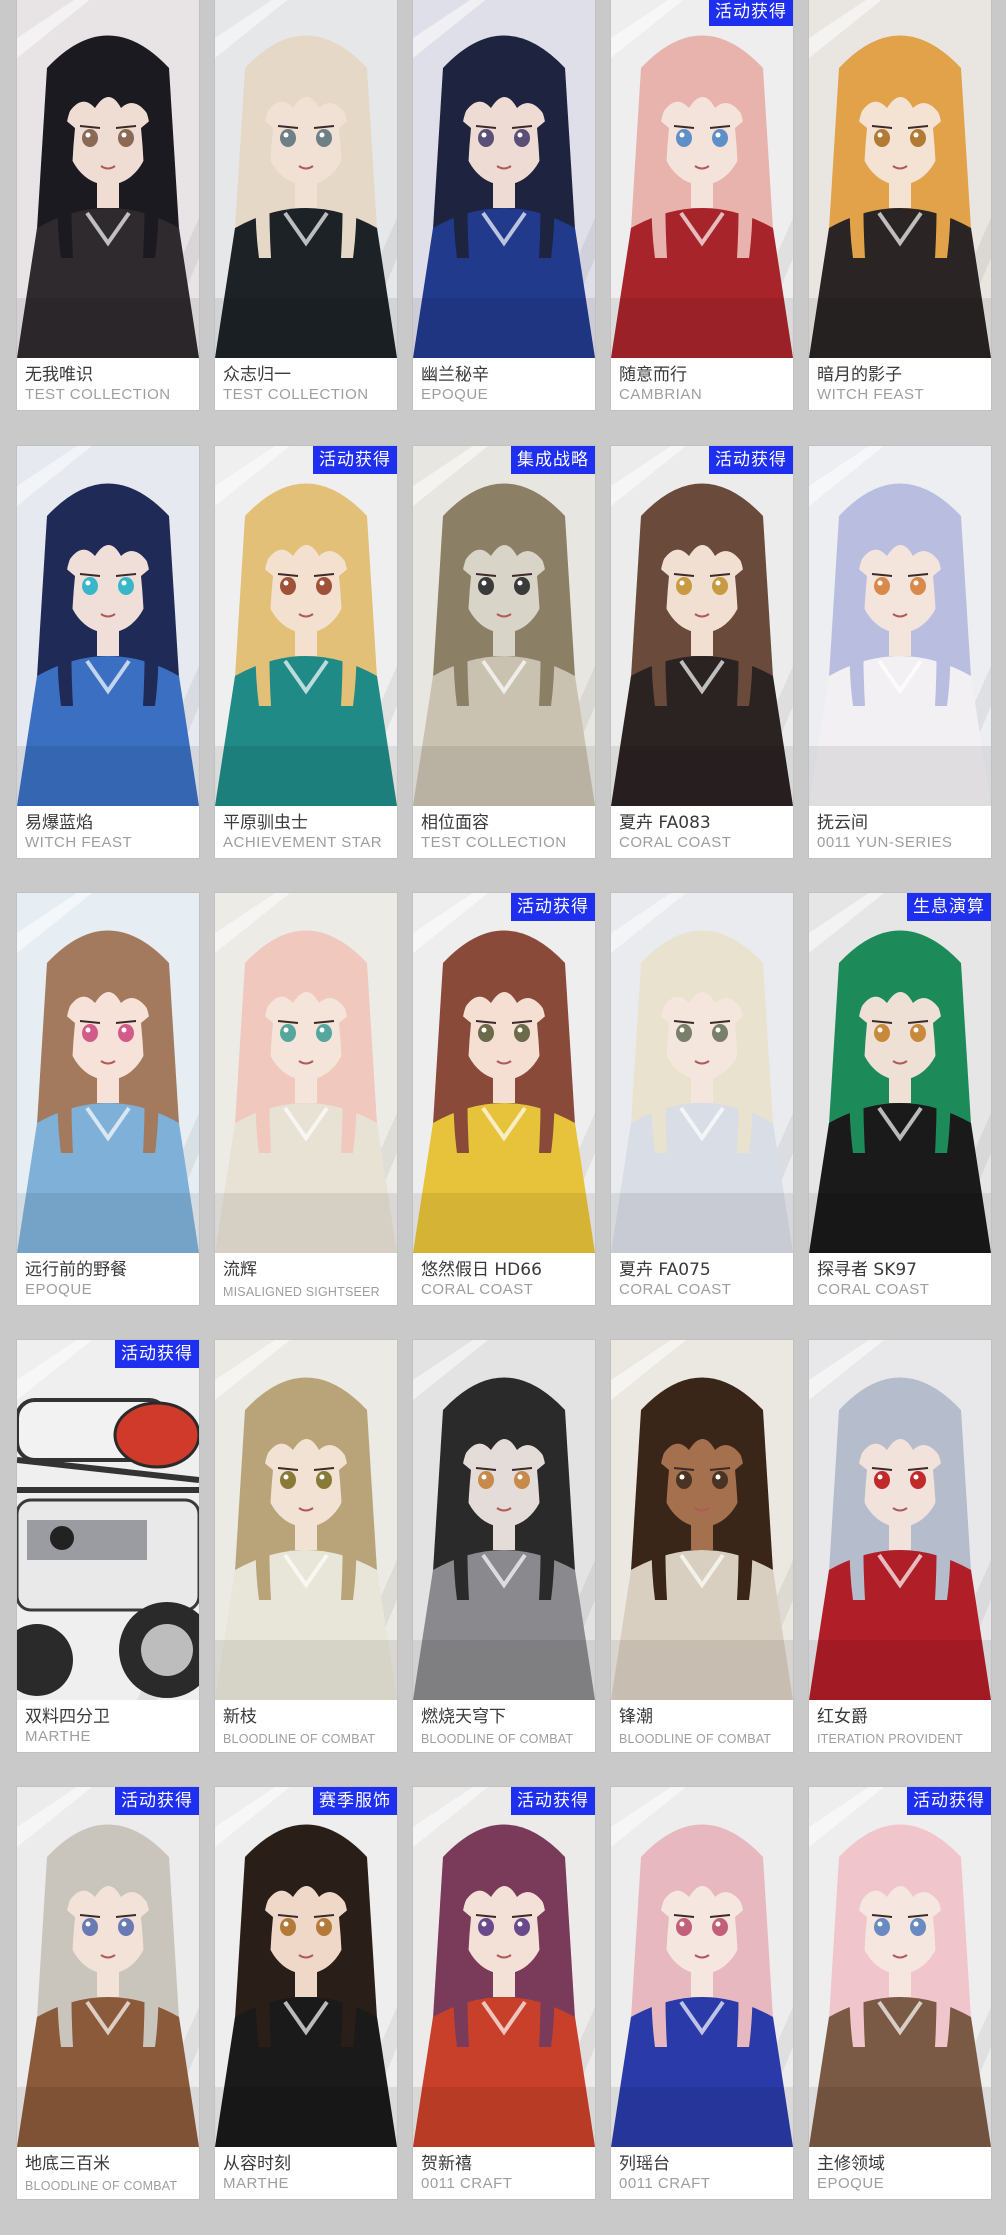 This screenshot has height=2235, width=1006. What do you see at coordinates (240, 1270) in the screenshot?
I see `skin-name: 流辉` at bounding box center [240, 1270].